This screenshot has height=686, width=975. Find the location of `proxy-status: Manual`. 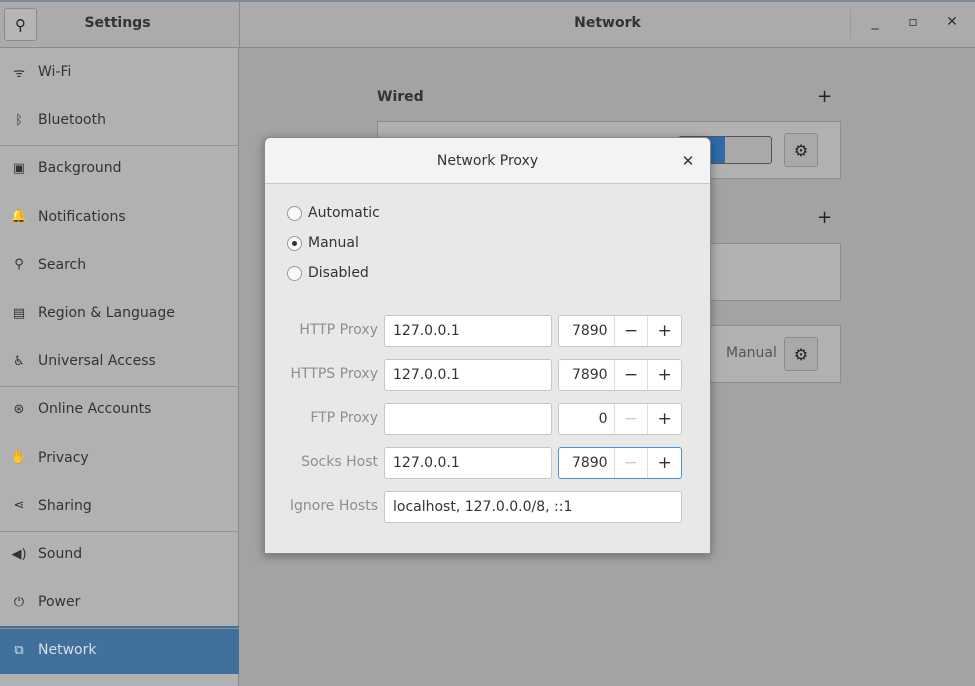

proxy-status: Manual is located at coordinates (751, 353).